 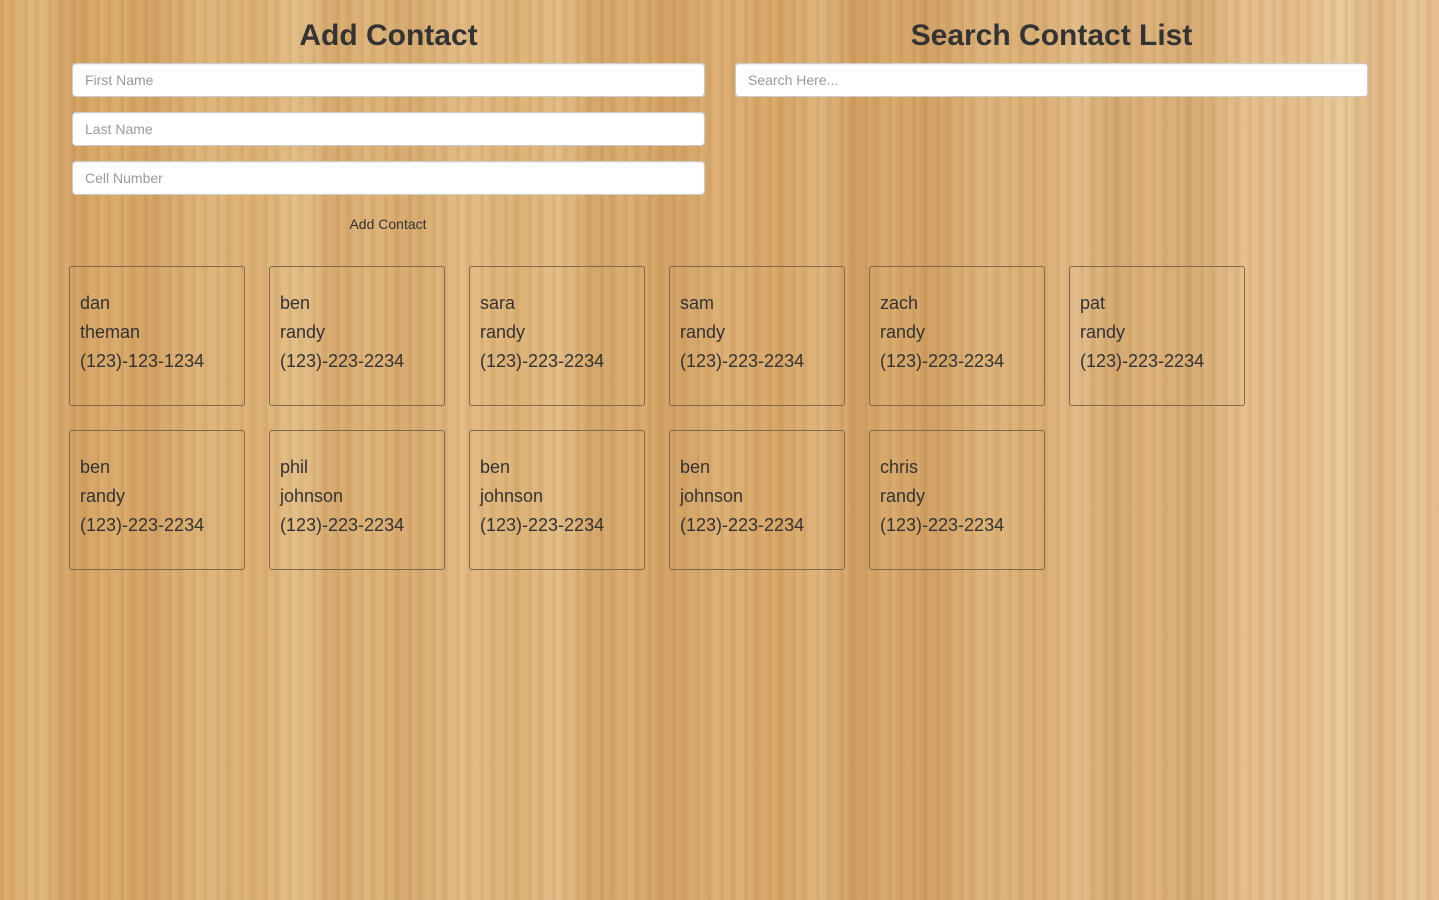 What do you see at coordinates (1051, 35) in the screenshot?
I see `search-contact-list-title: Search Contact List` at bounding box center [1051, 35].